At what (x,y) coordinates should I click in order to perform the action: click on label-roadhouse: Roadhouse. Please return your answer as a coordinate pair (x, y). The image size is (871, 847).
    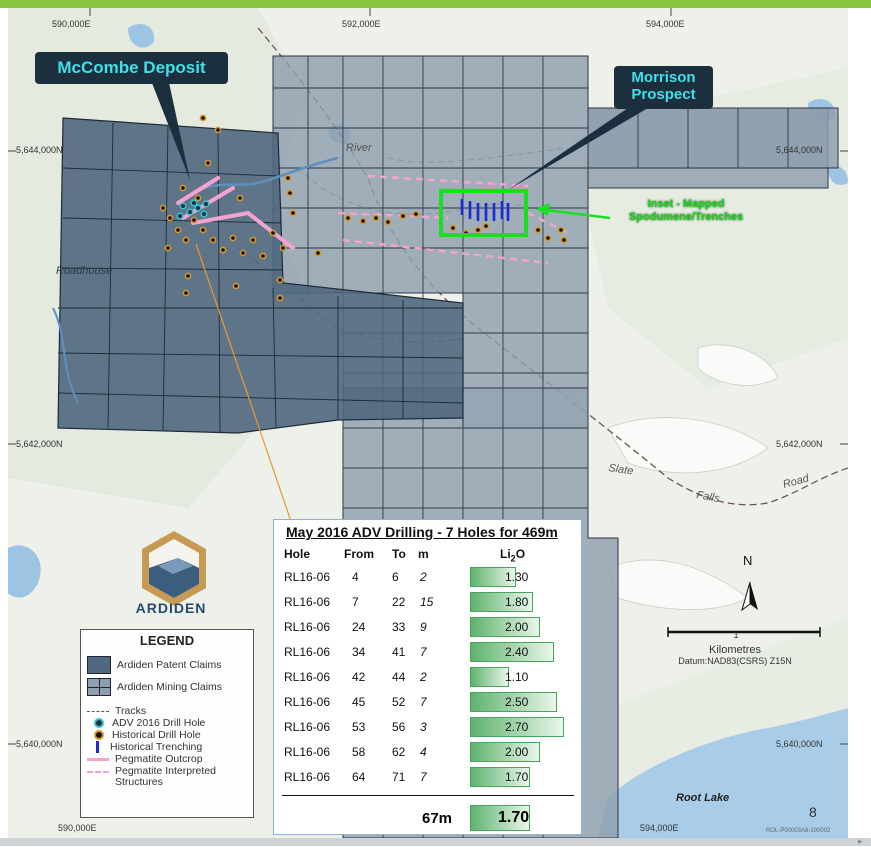
    Looking at the image, I should click on (84, 271).